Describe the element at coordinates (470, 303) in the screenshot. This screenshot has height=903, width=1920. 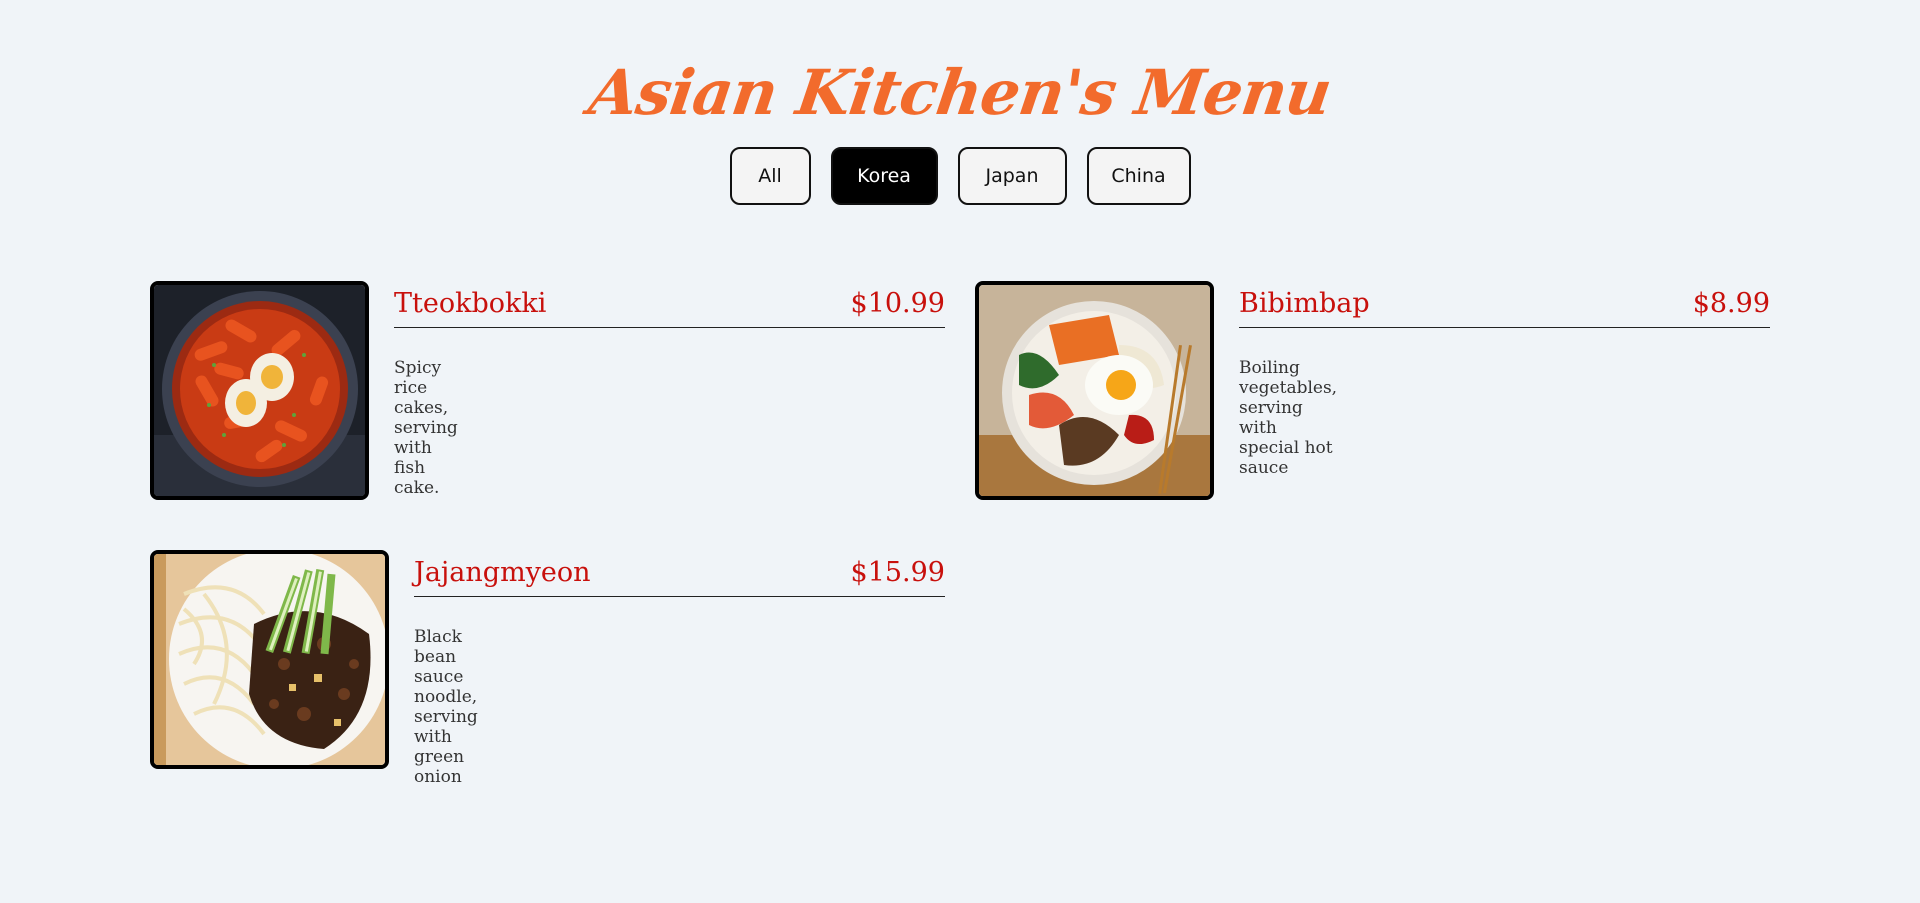
I see `item-name: Tteokbokki` at that location.